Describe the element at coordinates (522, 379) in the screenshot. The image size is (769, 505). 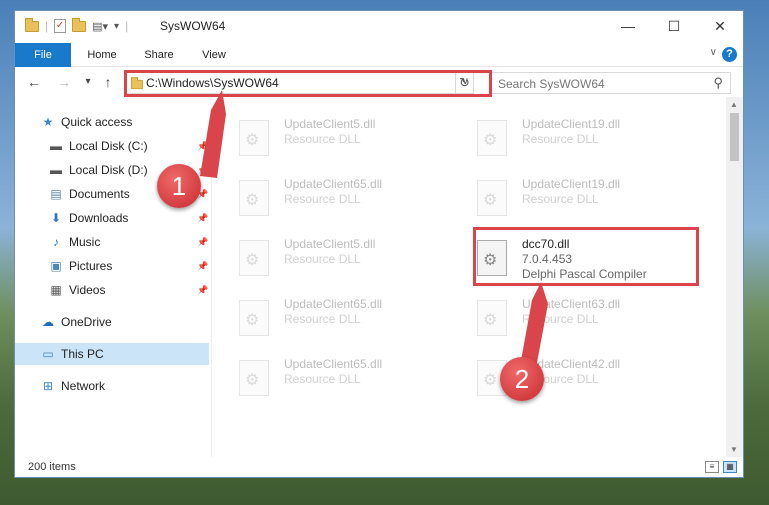
I see `step-2-badge: 2` at that location.